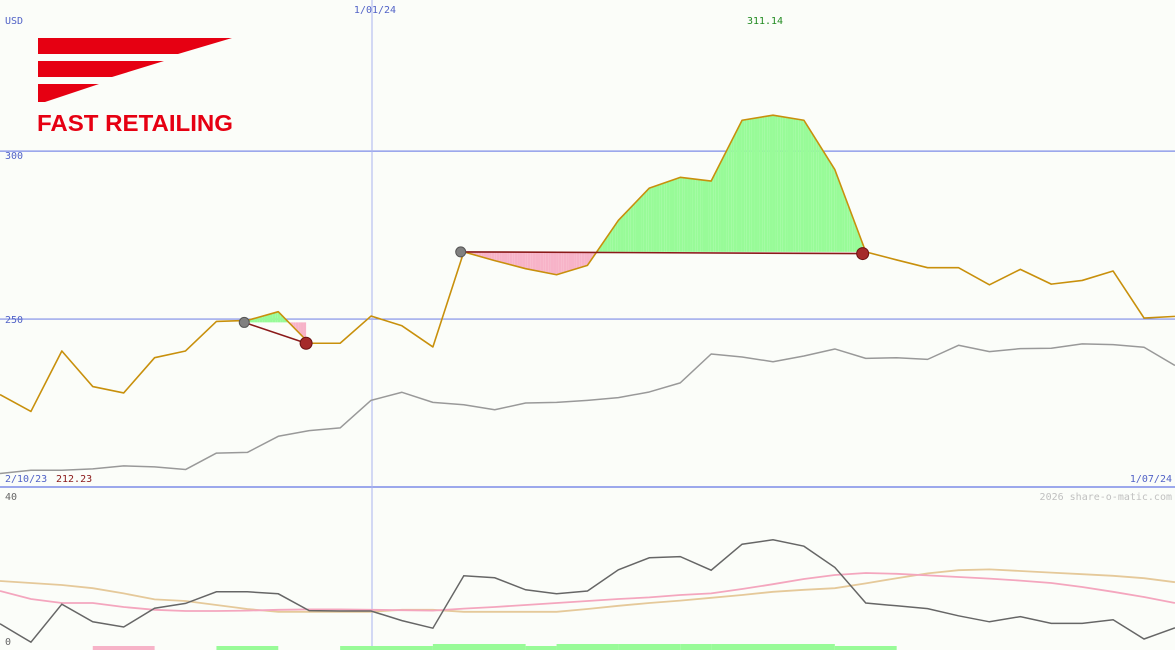 The width and height of the screenshot is (1175, 650). Describe the element at coordinates (68, 93) in the screenshot. I see `logo-stripe-bottom` at that location.